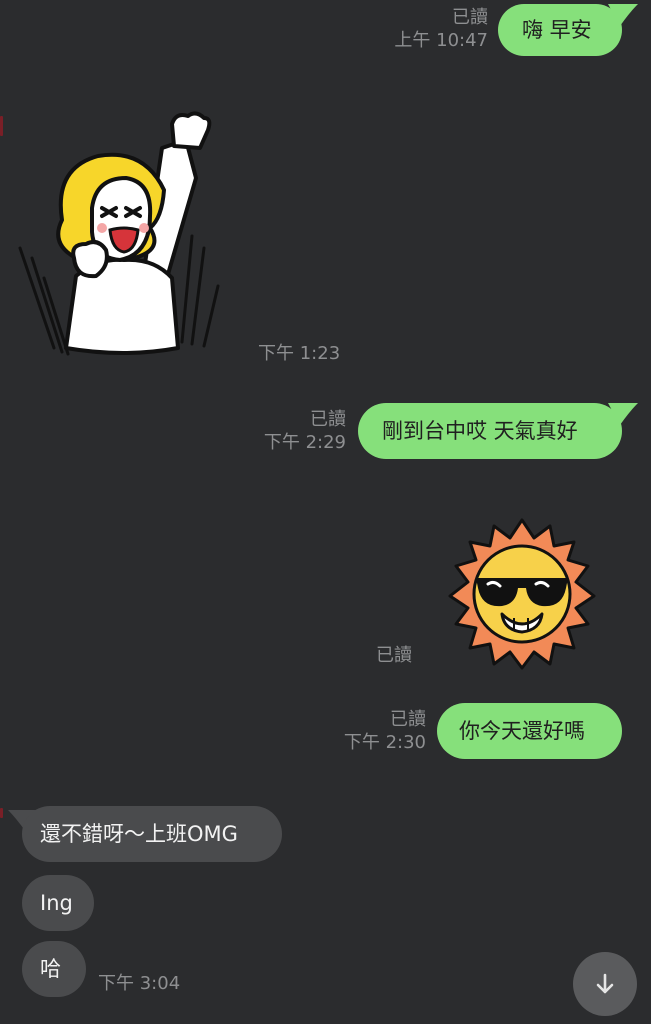  I want to click on incoming-message-bubble: Ing, so click(58, 903).